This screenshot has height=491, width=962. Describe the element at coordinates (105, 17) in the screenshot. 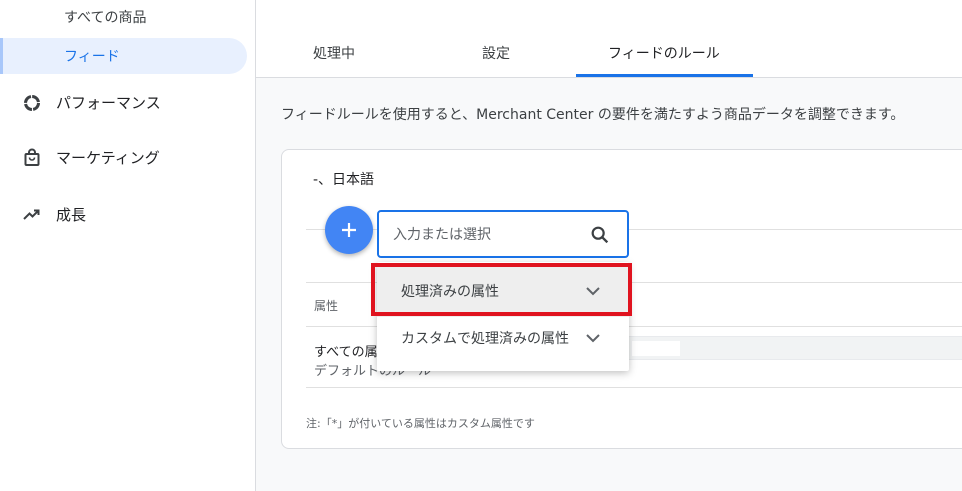

I see `sidebar-item-all-products: すべての商品` at that location.